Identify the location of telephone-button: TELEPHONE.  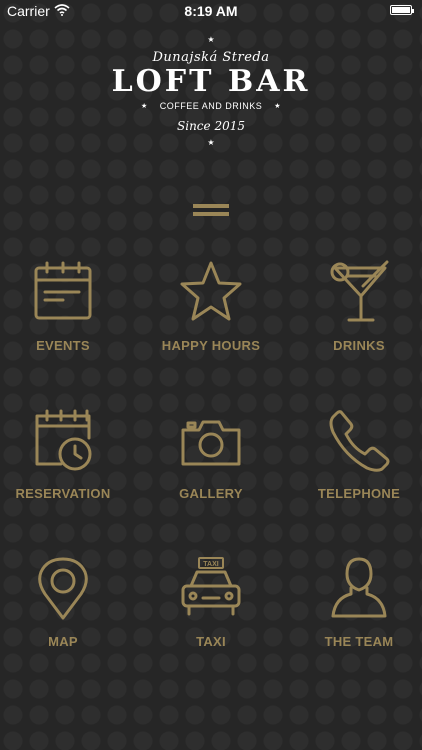
(355, 468).